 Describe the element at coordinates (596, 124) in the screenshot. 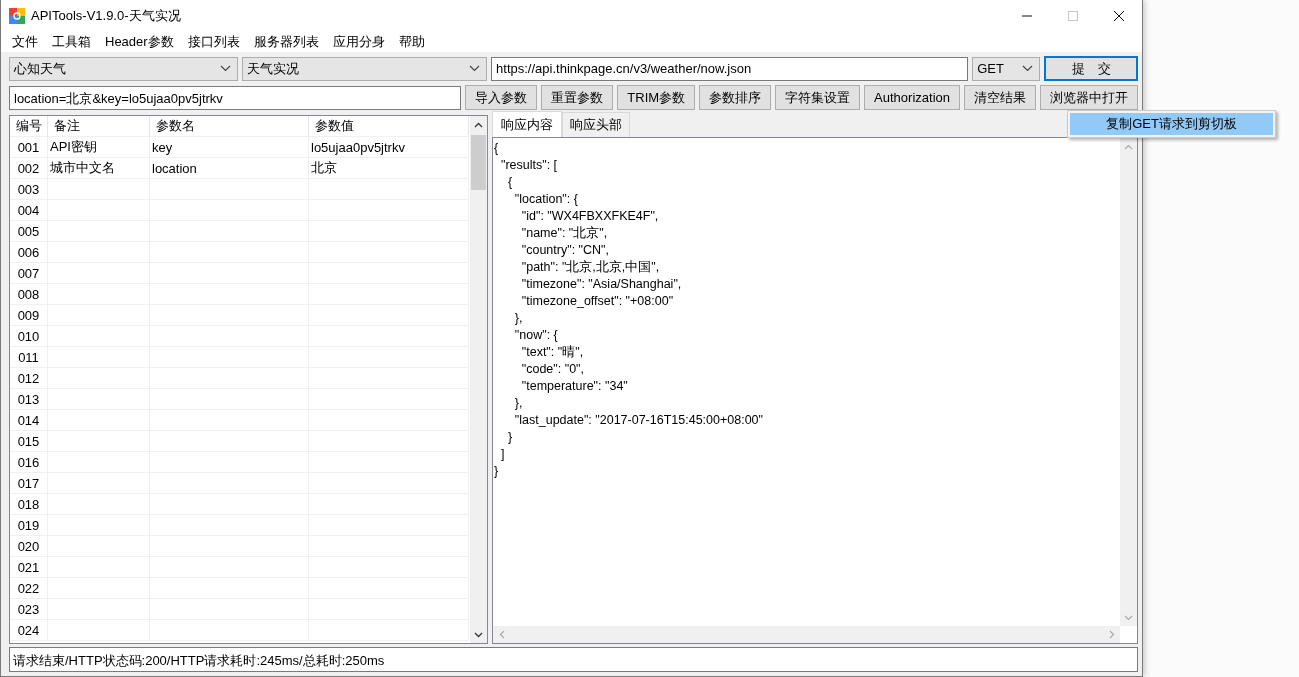

I see `tab: 响应头部` at that location.